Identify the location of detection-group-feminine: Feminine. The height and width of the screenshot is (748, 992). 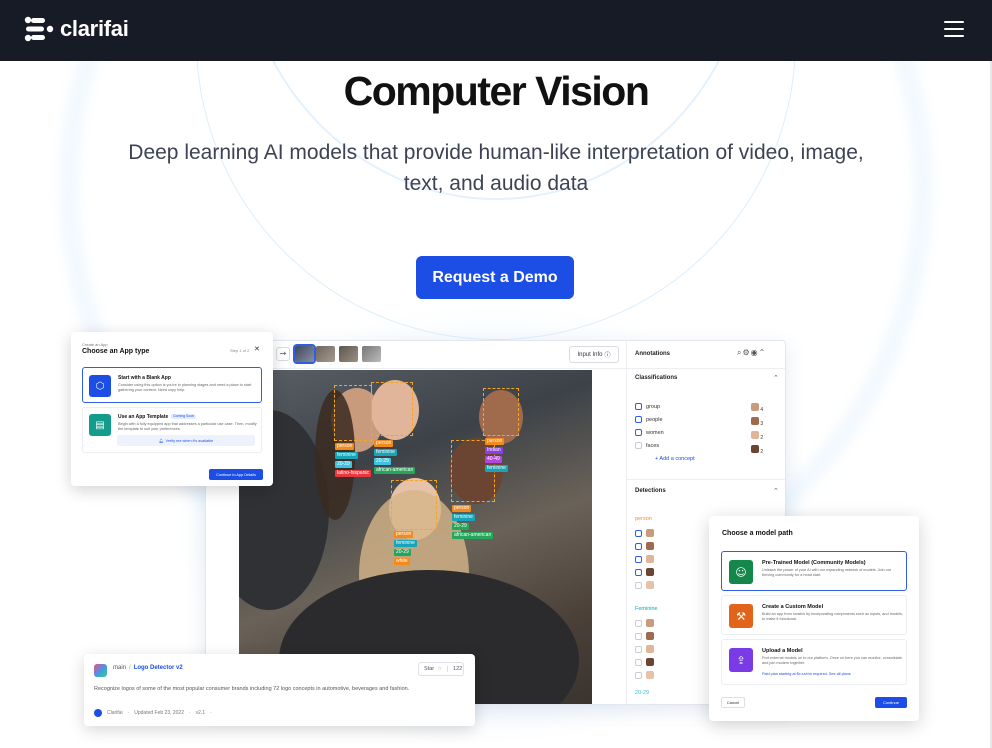
(646, 609).